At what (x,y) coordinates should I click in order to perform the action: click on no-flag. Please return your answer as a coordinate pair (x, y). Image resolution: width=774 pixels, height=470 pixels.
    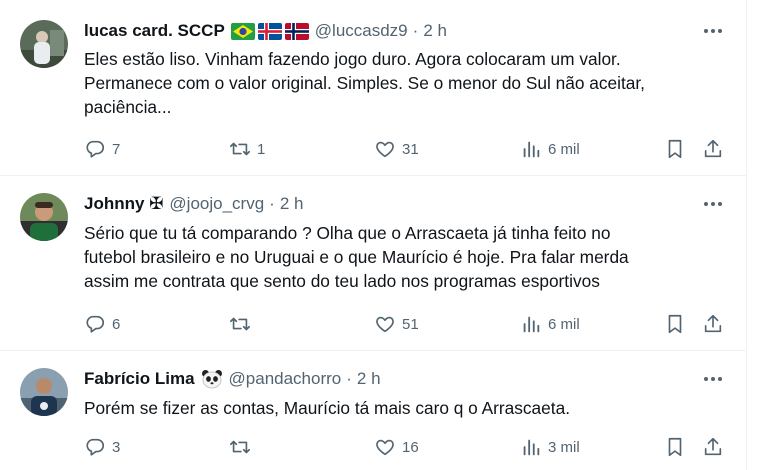
    Looking at the image, I should click on (296, 31).